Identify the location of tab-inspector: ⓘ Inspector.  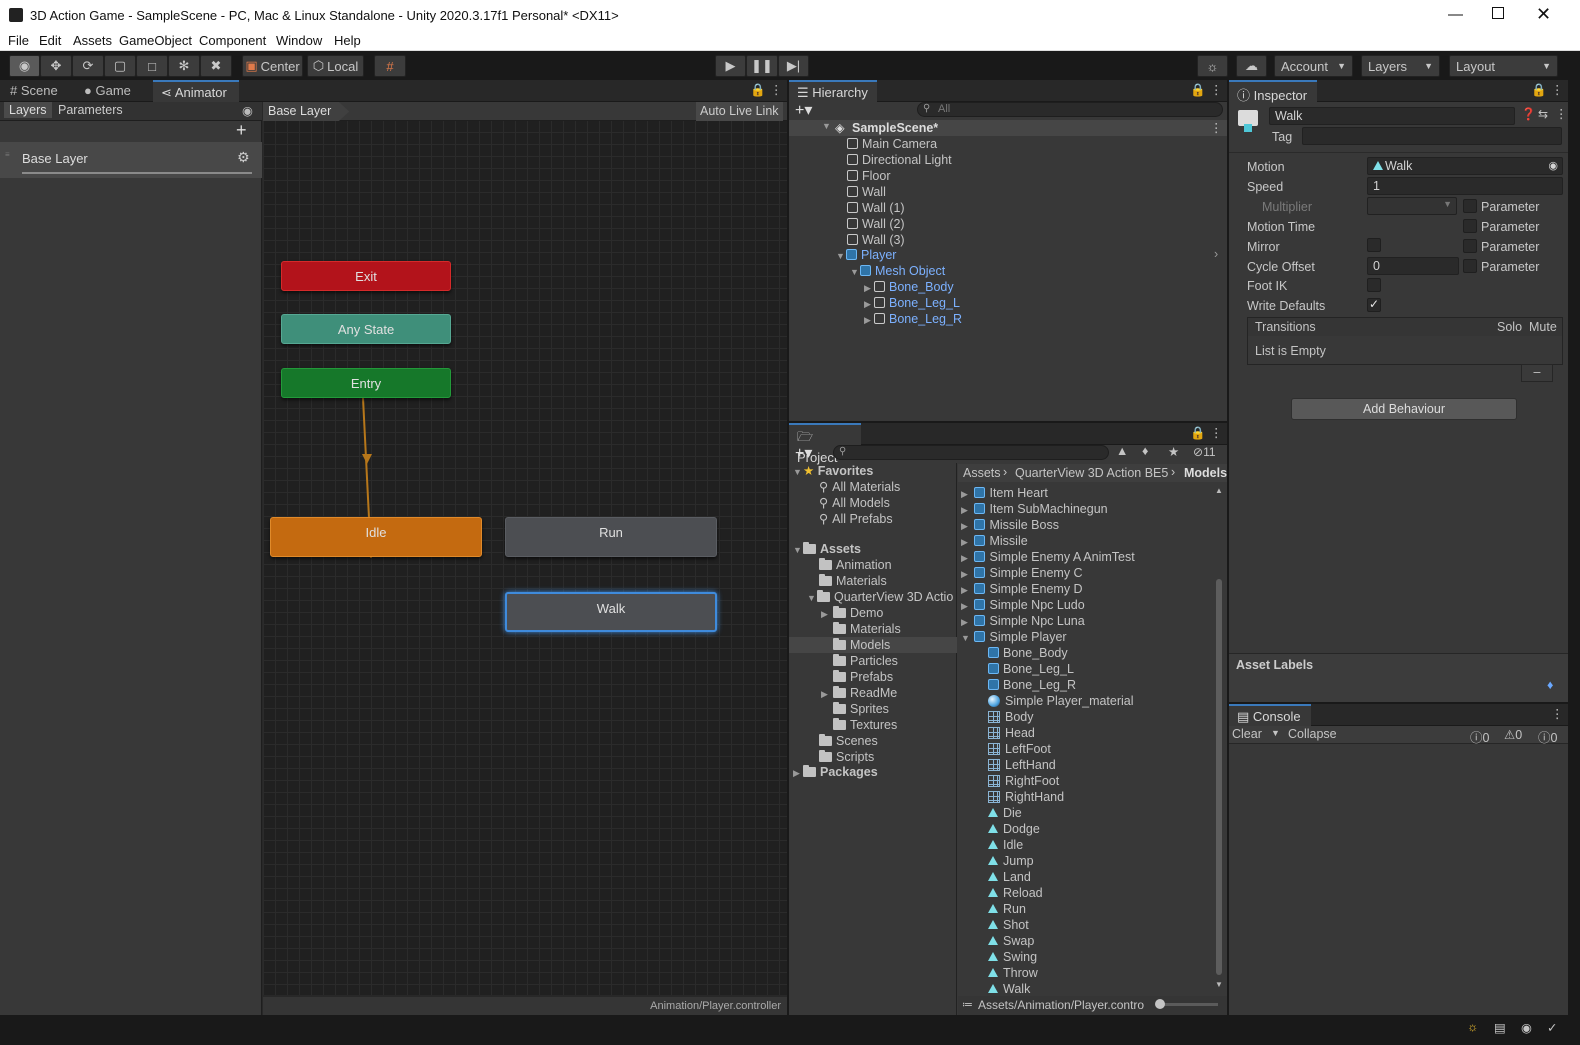
(1273, 91).